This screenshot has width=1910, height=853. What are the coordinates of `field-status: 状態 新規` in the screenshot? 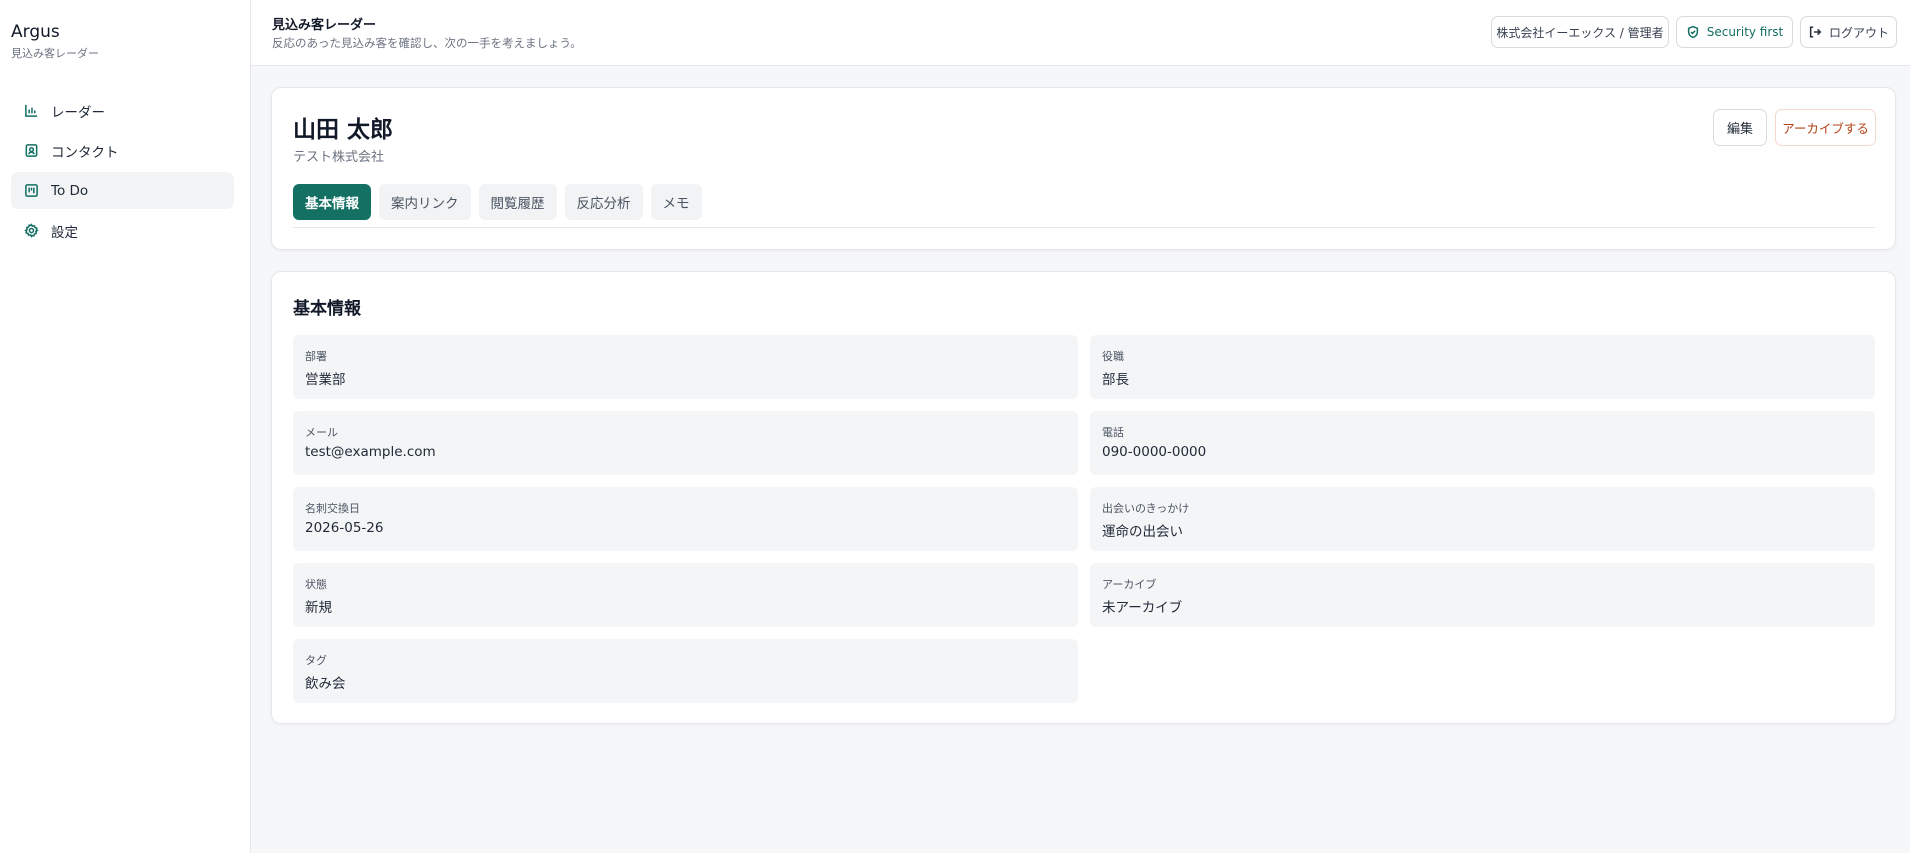 It's located at (685, 595).